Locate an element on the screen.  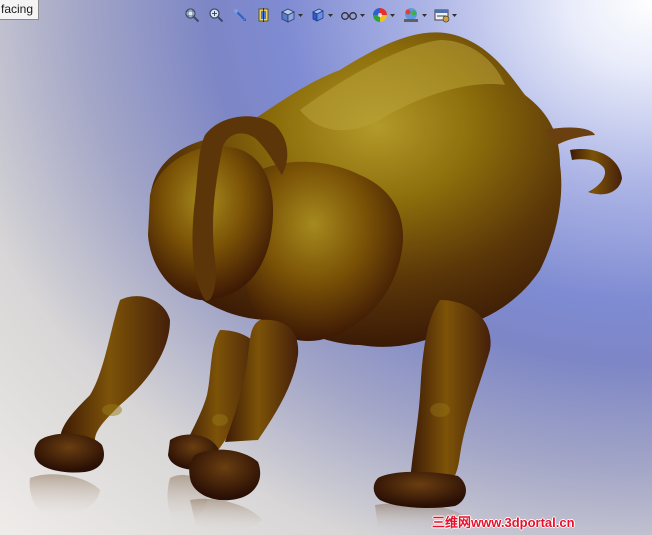
view-orientation-icon is located at coordinates (288, 15).